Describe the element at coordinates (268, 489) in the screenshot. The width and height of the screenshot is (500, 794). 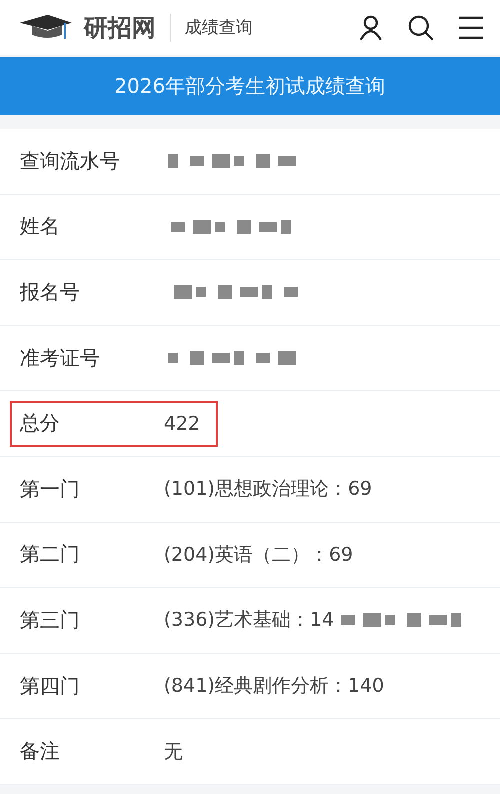
I see `field-value: (101)思想政治理论：69` at that location.